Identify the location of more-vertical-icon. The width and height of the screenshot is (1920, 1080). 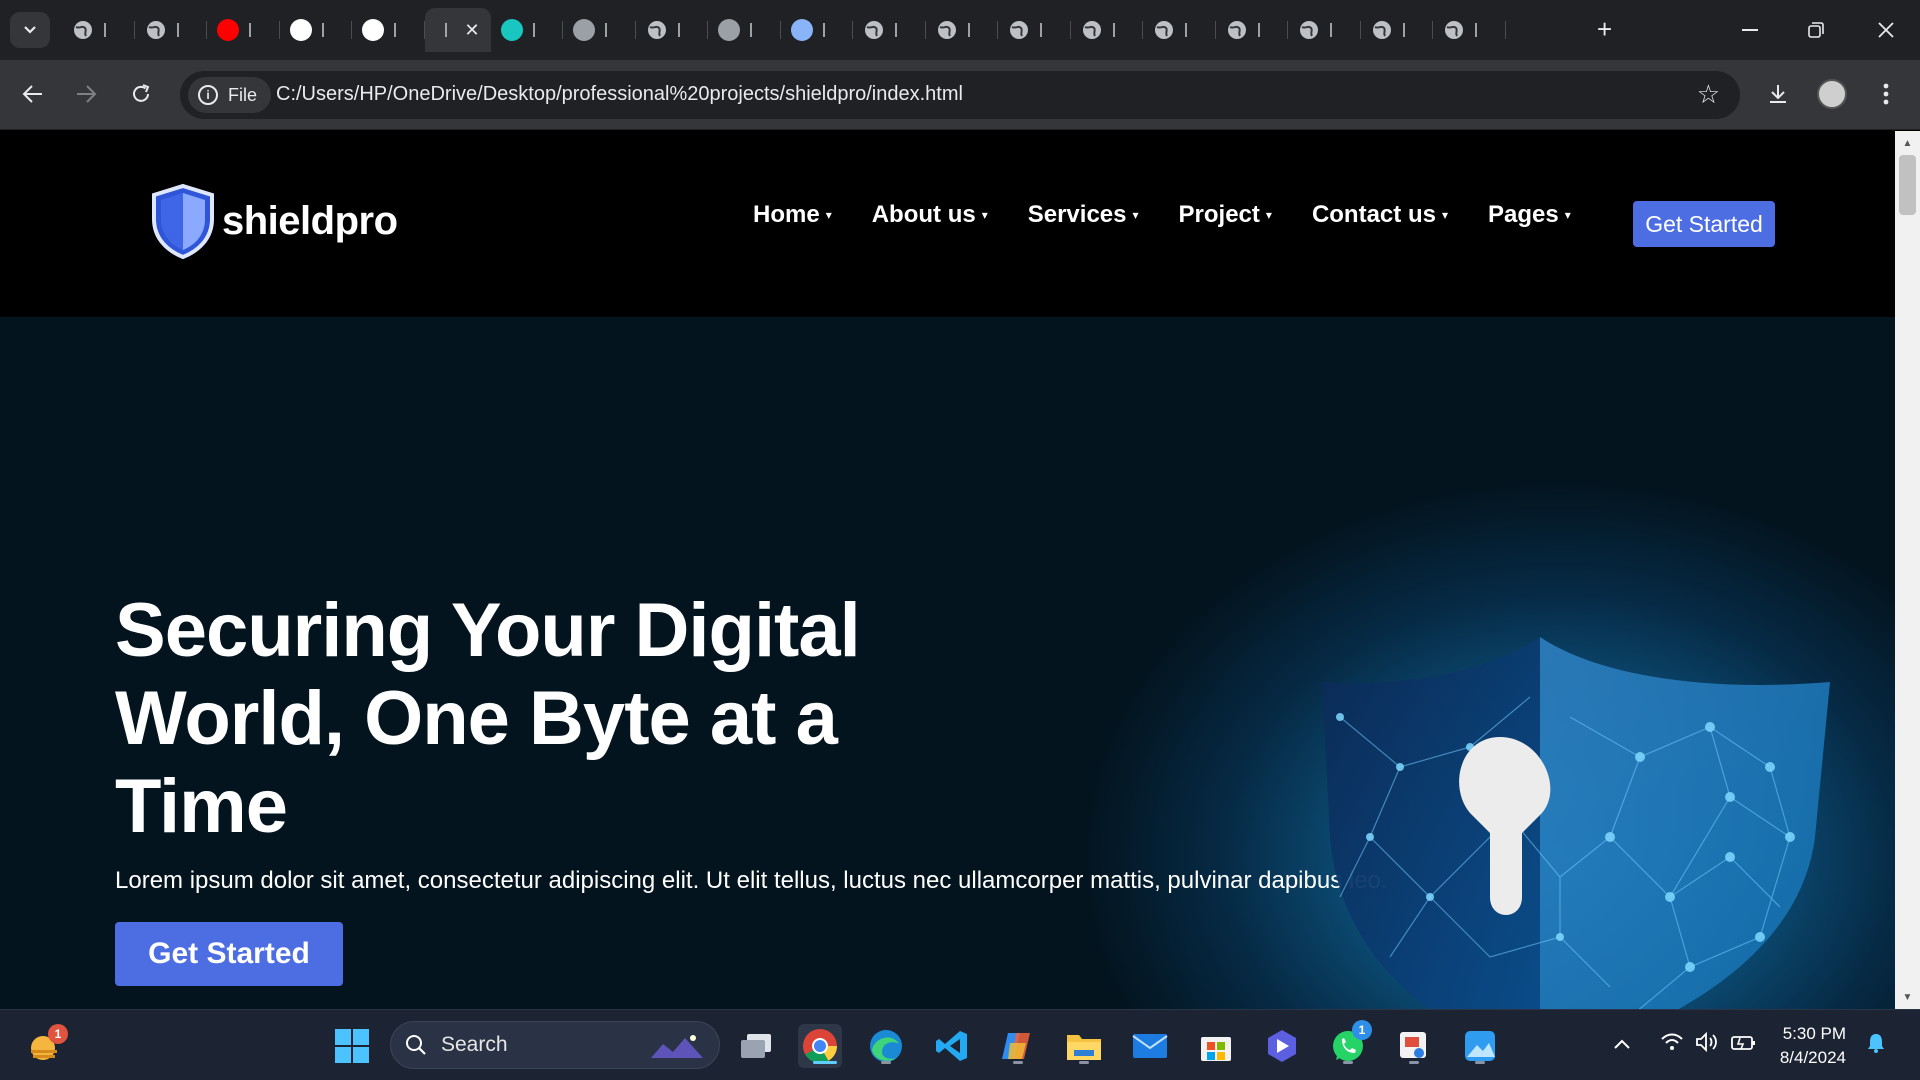
(1886, 94).